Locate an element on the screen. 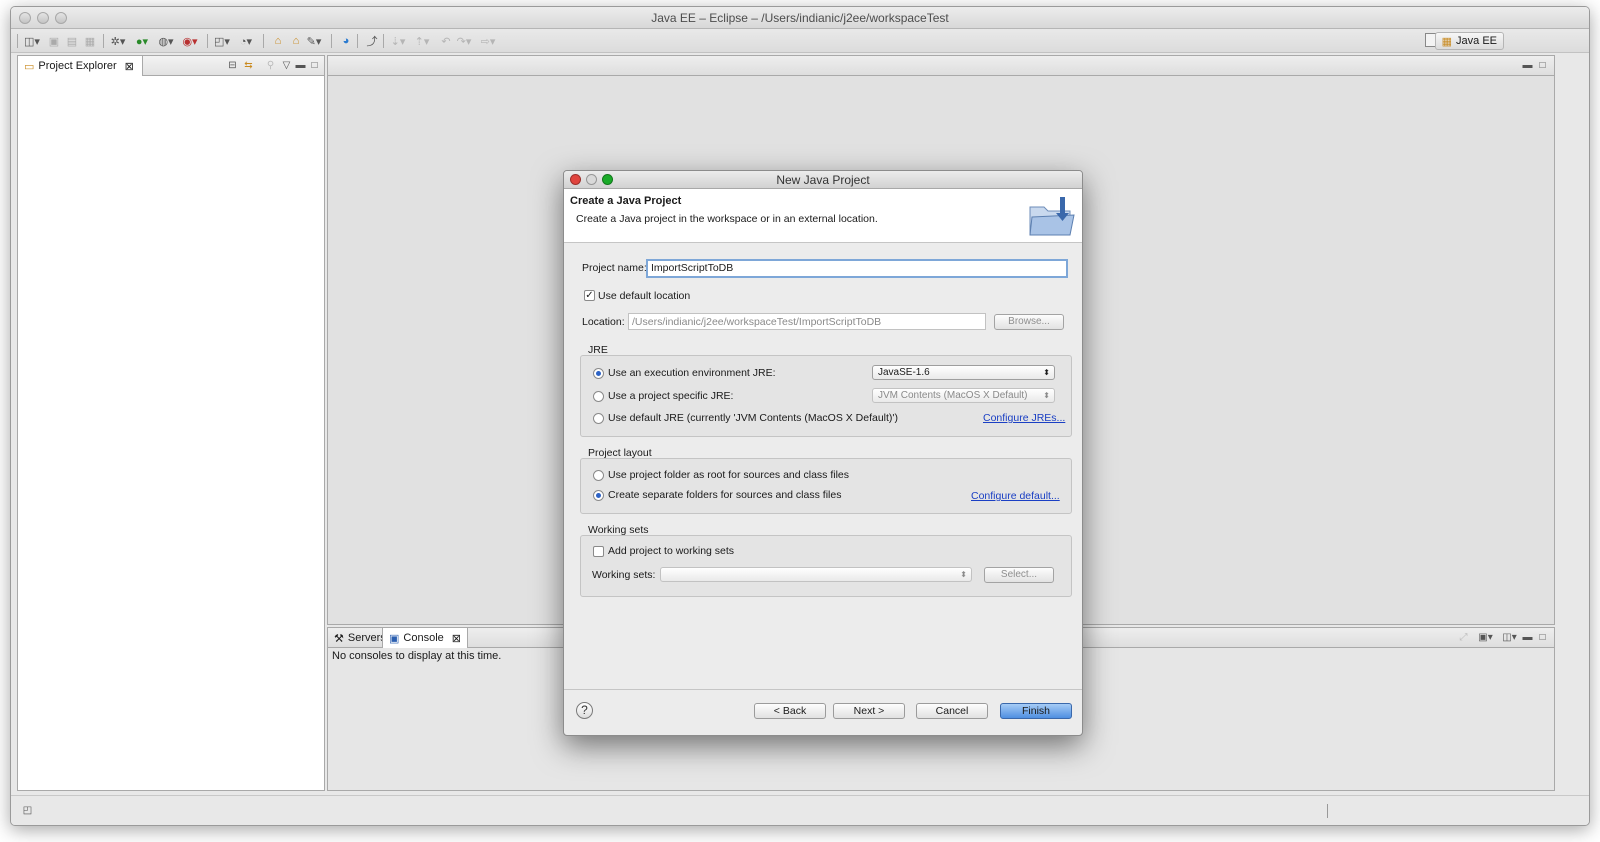  save-all-icon: ▤ is located at coordinates (72, 41).